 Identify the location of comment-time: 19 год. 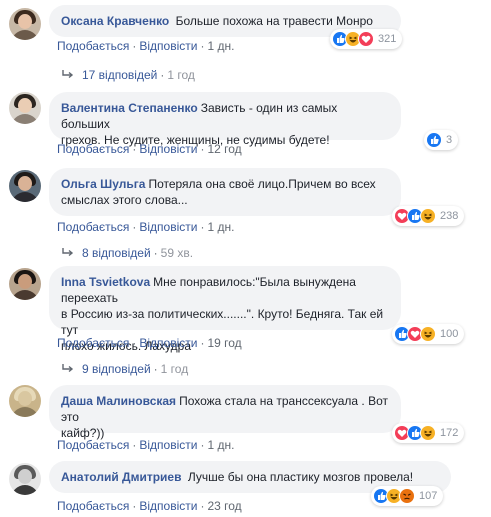
(224, 343).